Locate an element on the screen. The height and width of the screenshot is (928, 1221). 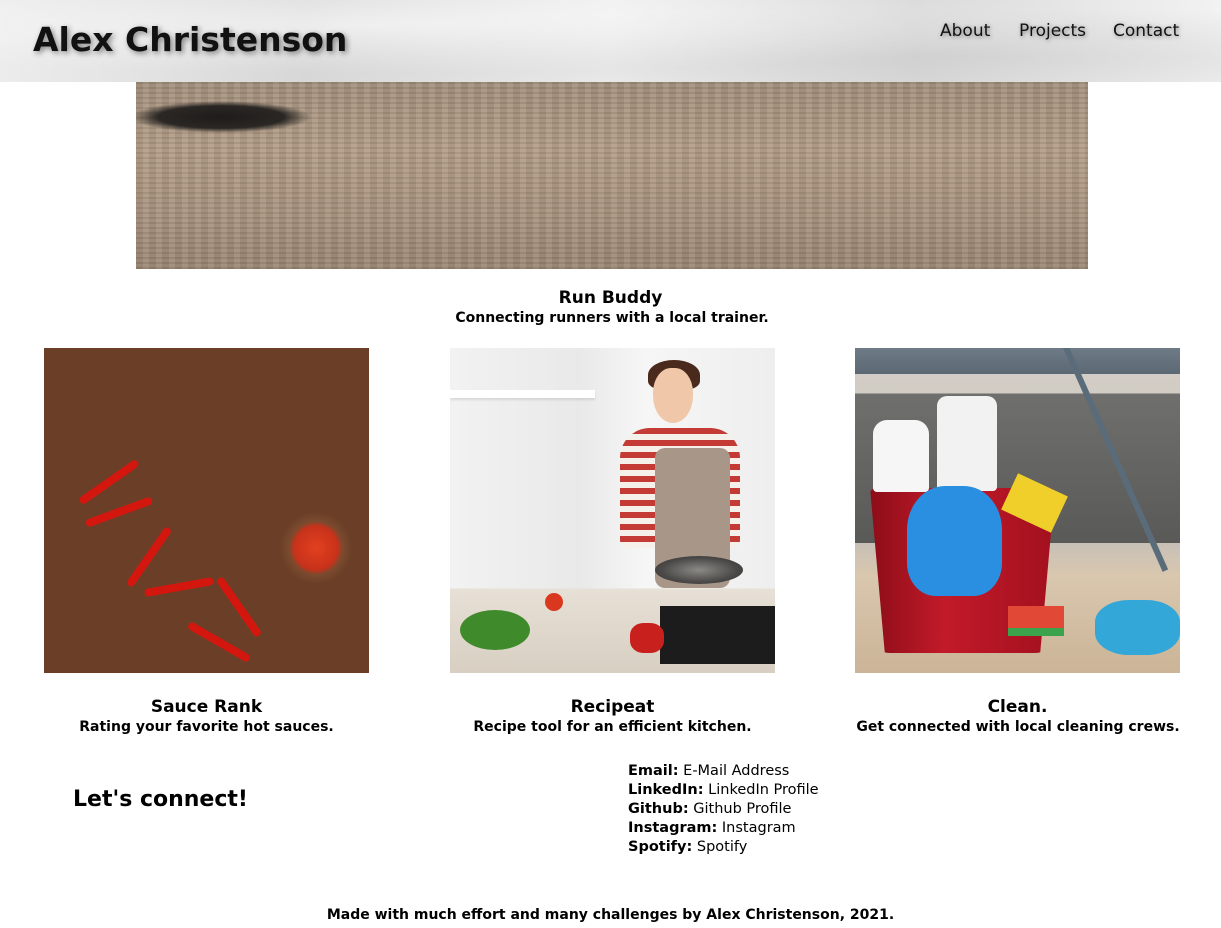
project-title: Clean. is located at coordinates (1017, 707).